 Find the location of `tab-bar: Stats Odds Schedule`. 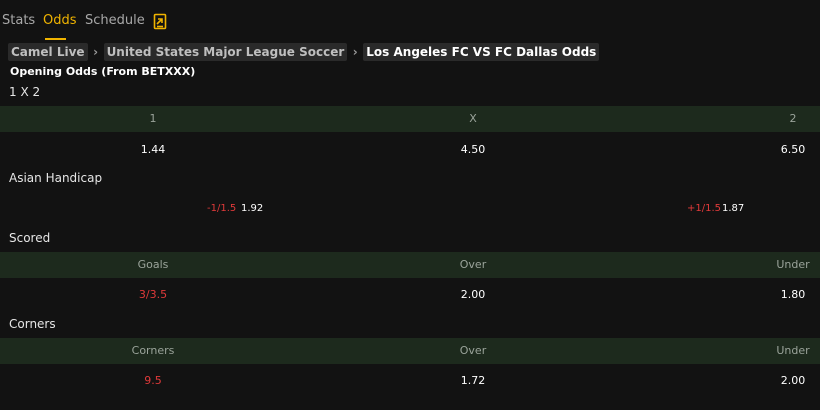

tab-bar: Stats Odds Schedule is located at coordinates (410, 20).